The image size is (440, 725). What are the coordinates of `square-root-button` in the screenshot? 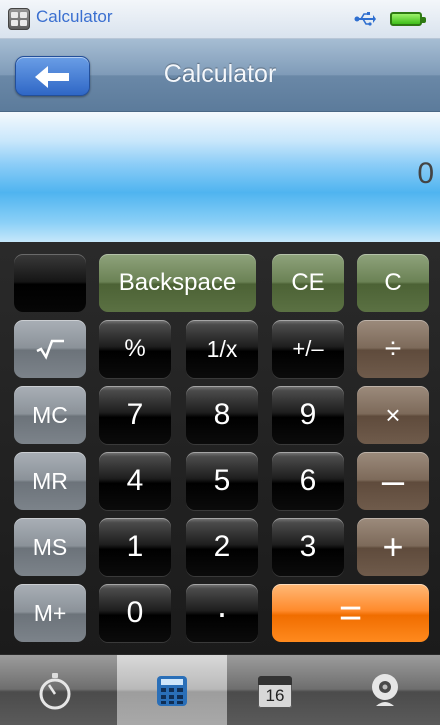 It's located at (50, 349).